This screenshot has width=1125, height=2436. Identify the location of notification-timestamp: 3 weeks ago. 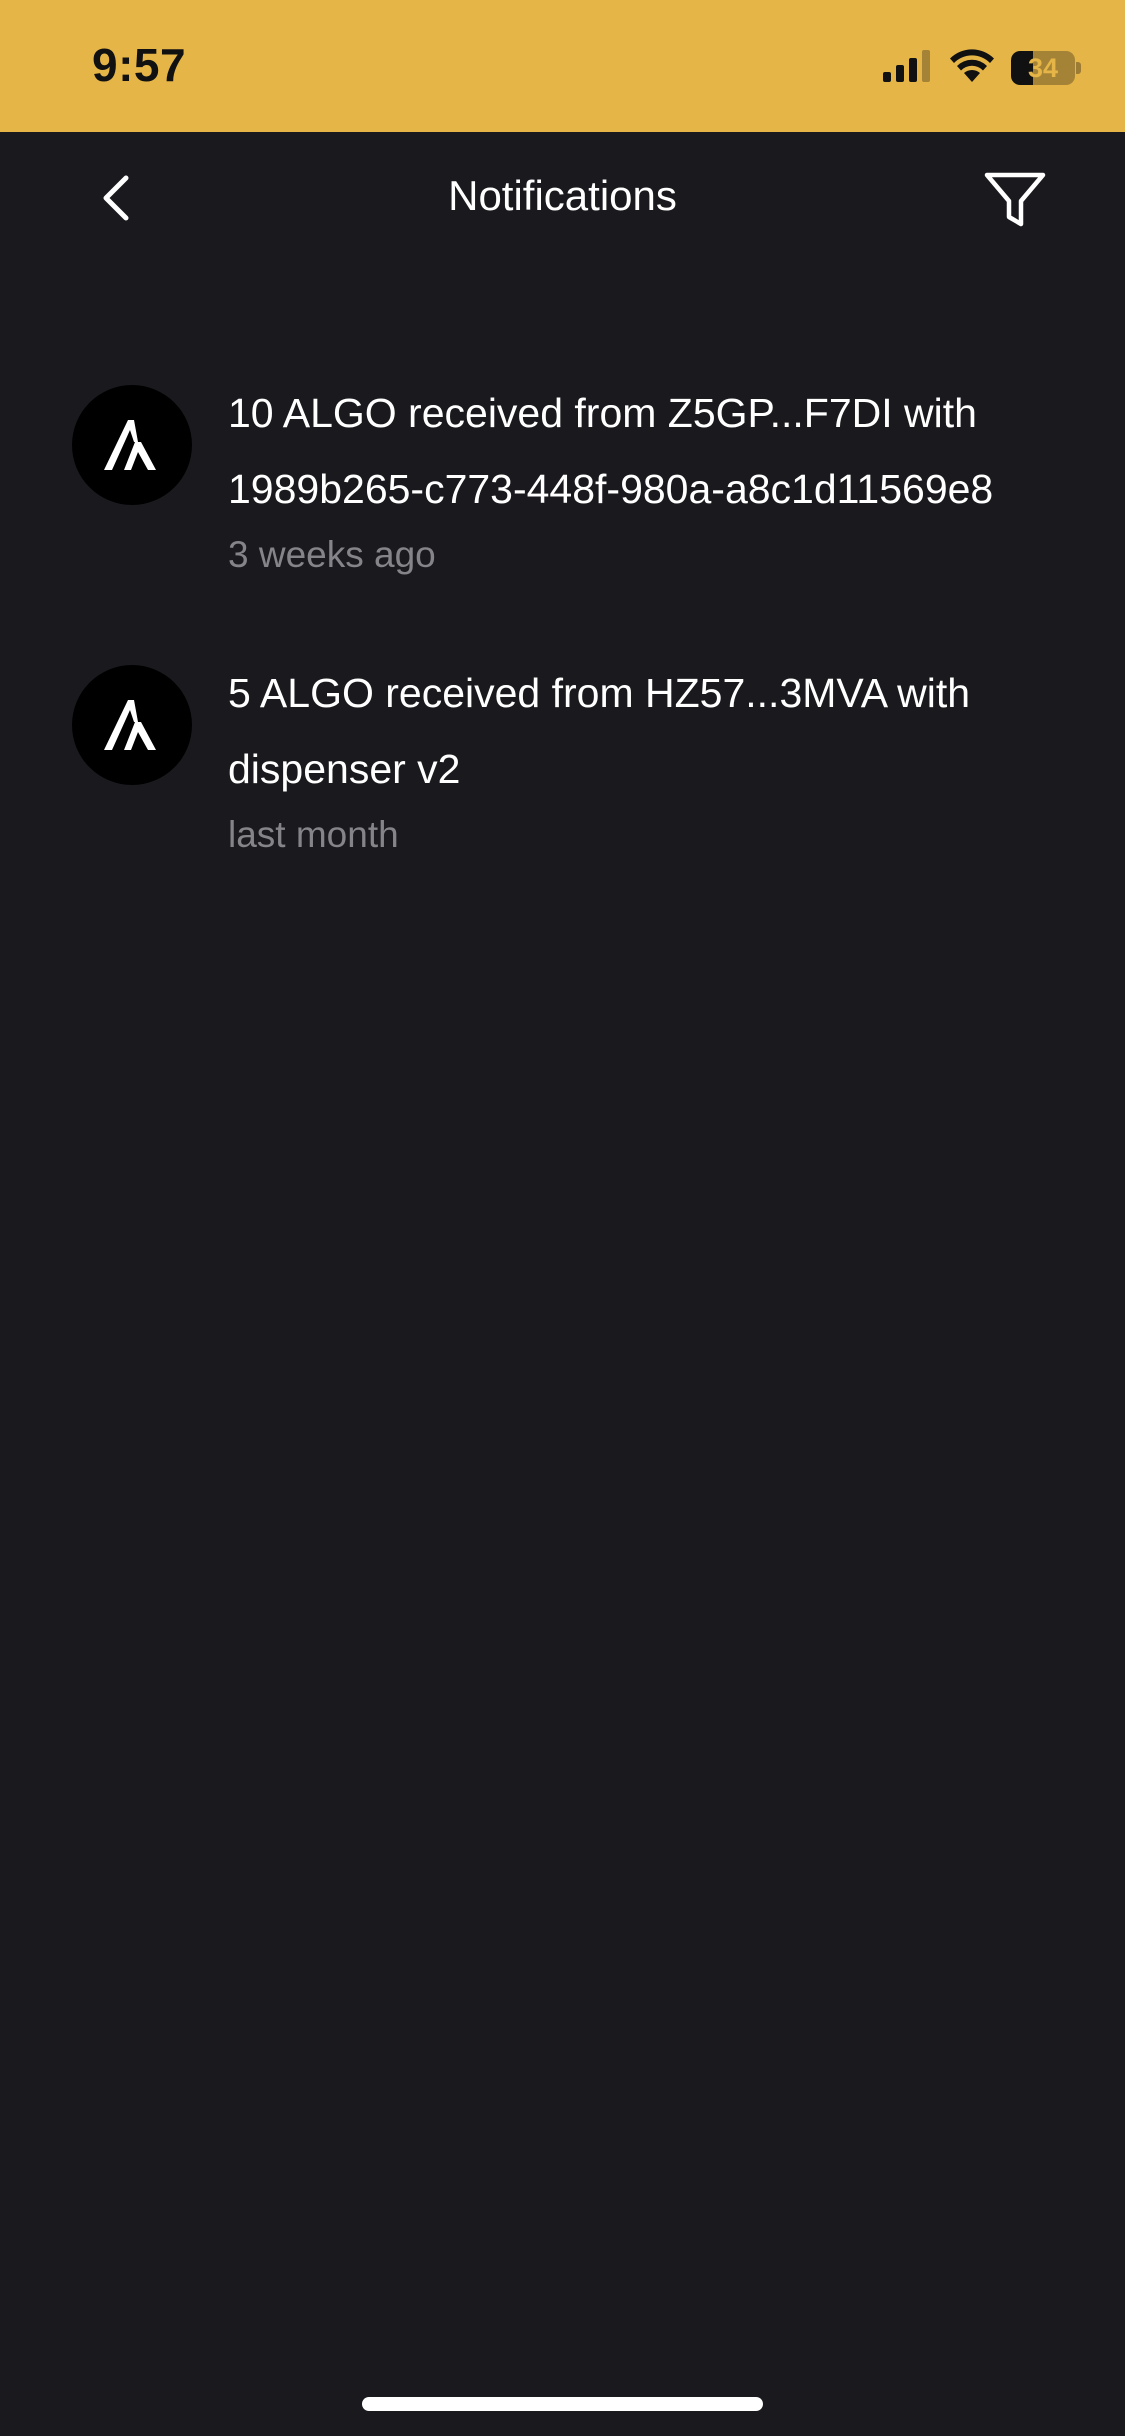
(332, 554).